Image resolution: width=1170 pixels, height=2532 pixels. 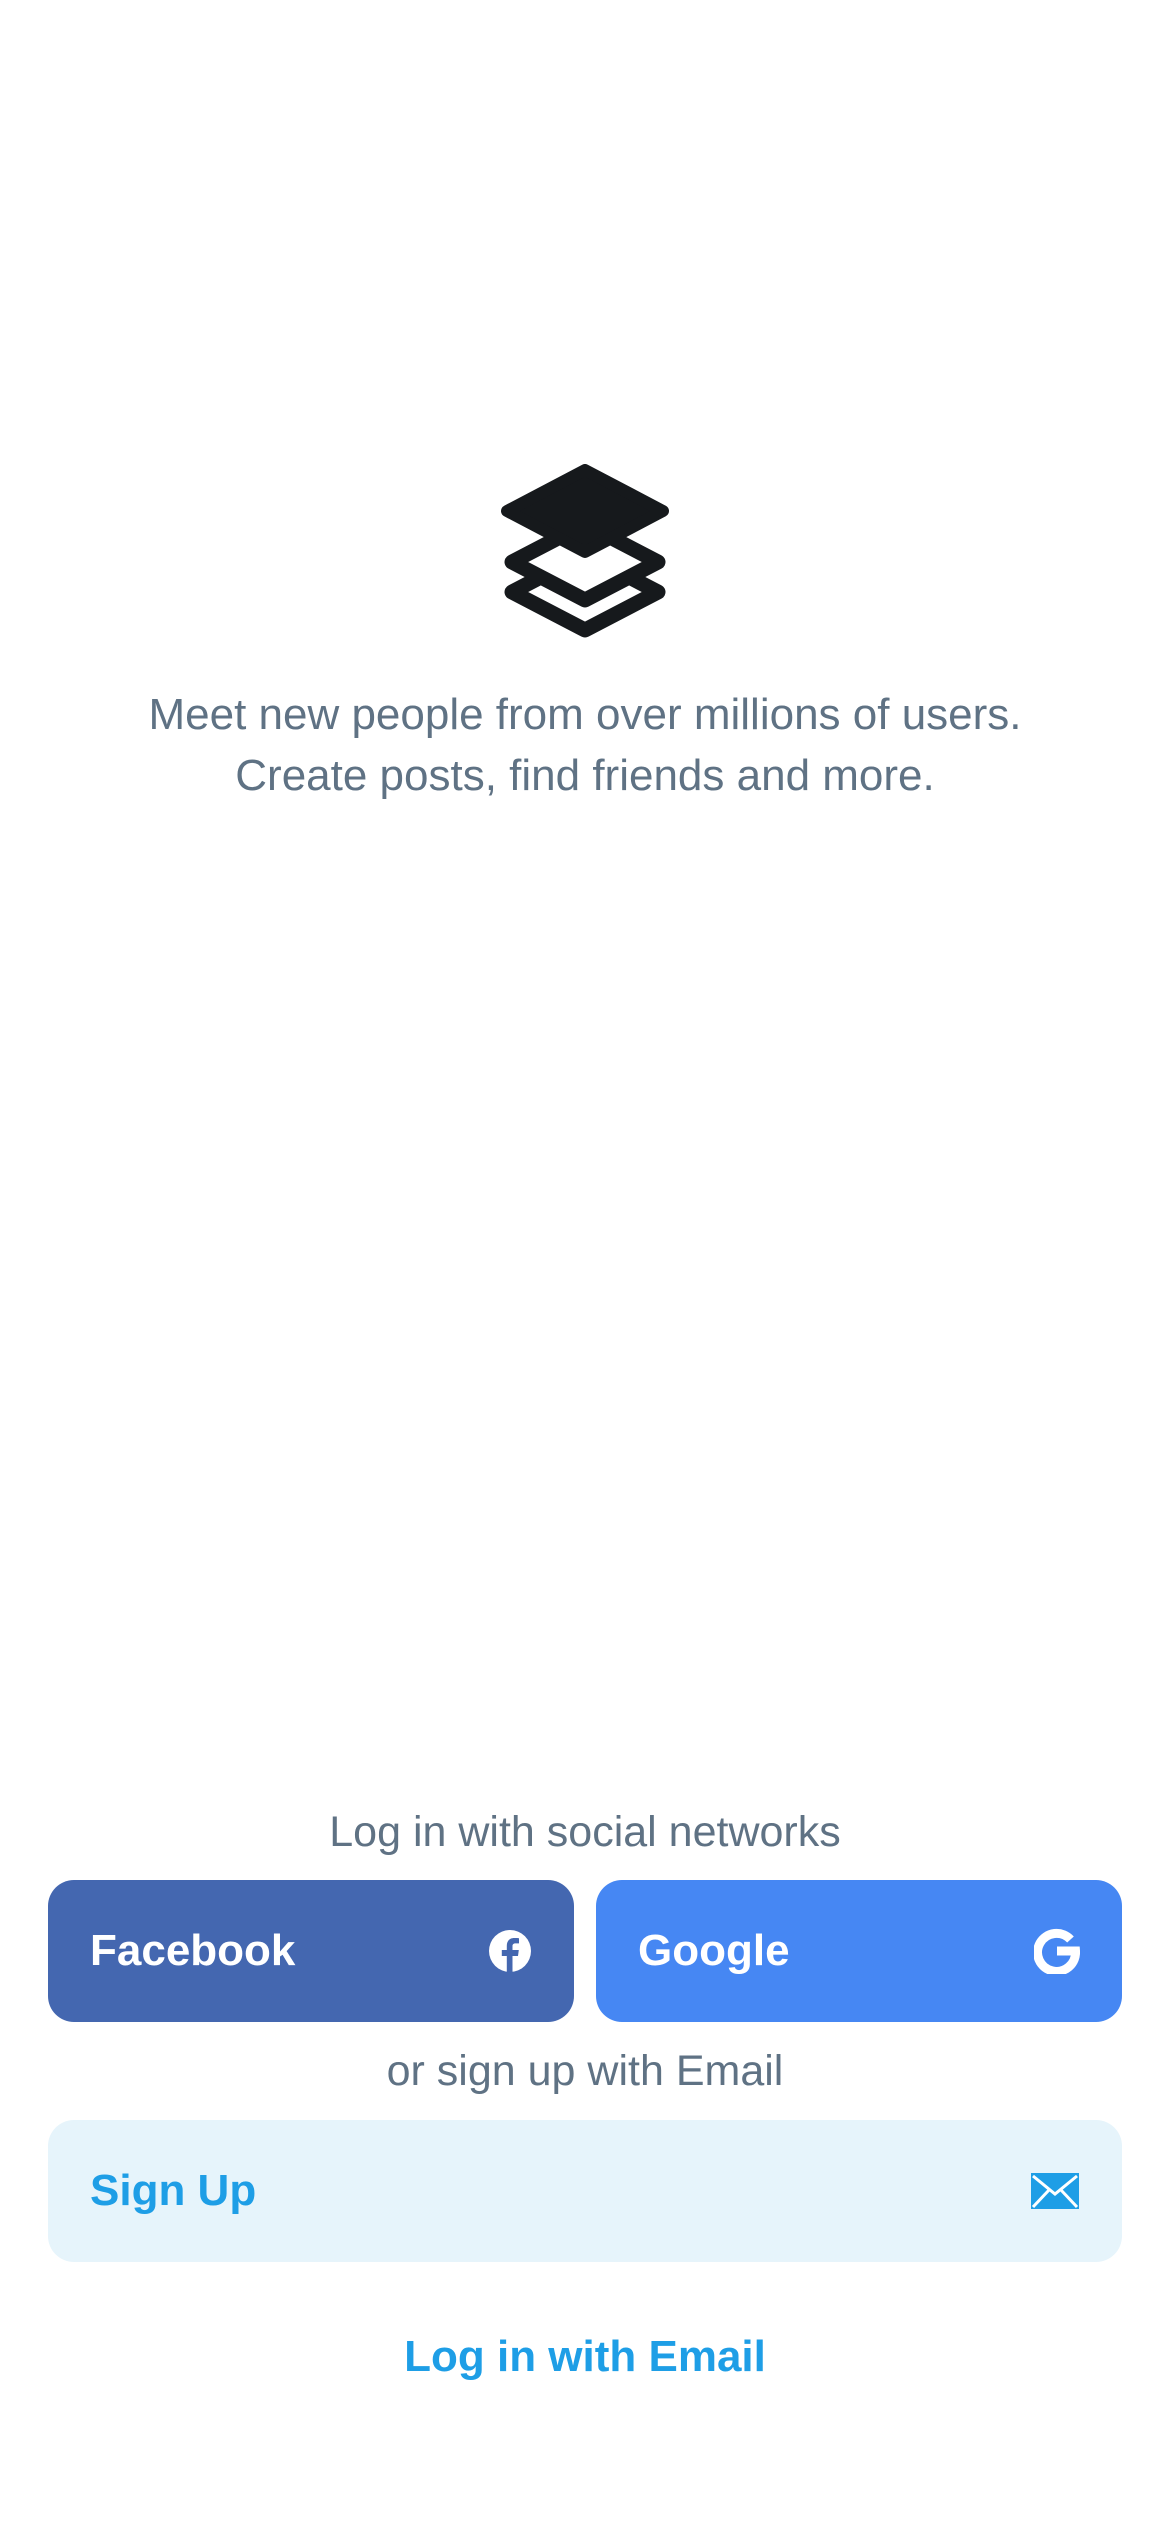 What do you see at coordinates (510, 1951) in the screenshot?
I see `facebook-icon` at bounding box center [510, 1951].